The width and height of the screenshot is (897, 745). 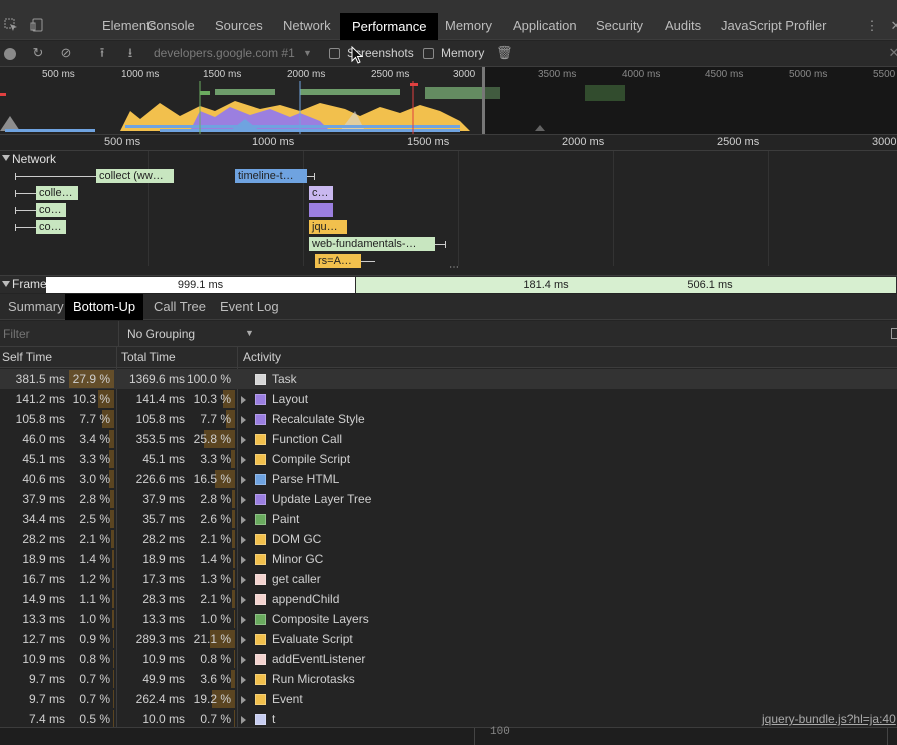 I want to click on more-options-icon: ⋮, so click(x=872, y=26).